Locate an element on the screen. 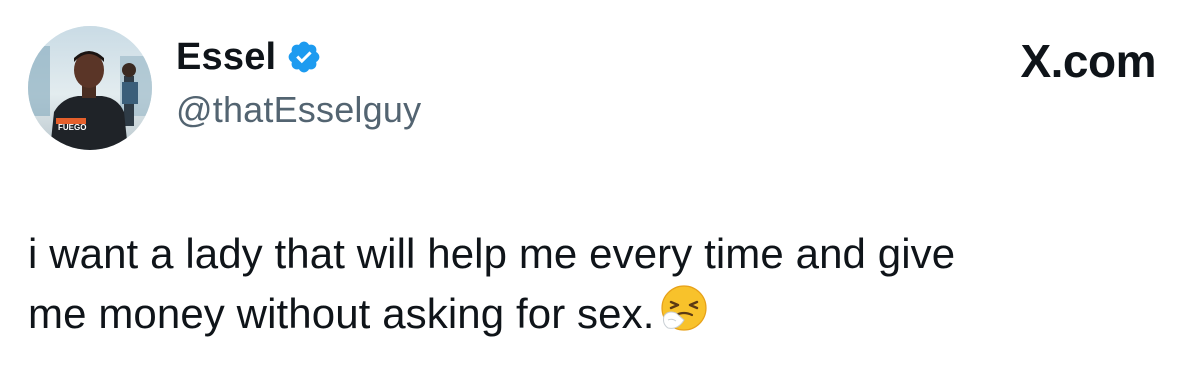 This screenshot has height=380, width=1200. avatar: FUEGO is located at coordinates (90, 88).